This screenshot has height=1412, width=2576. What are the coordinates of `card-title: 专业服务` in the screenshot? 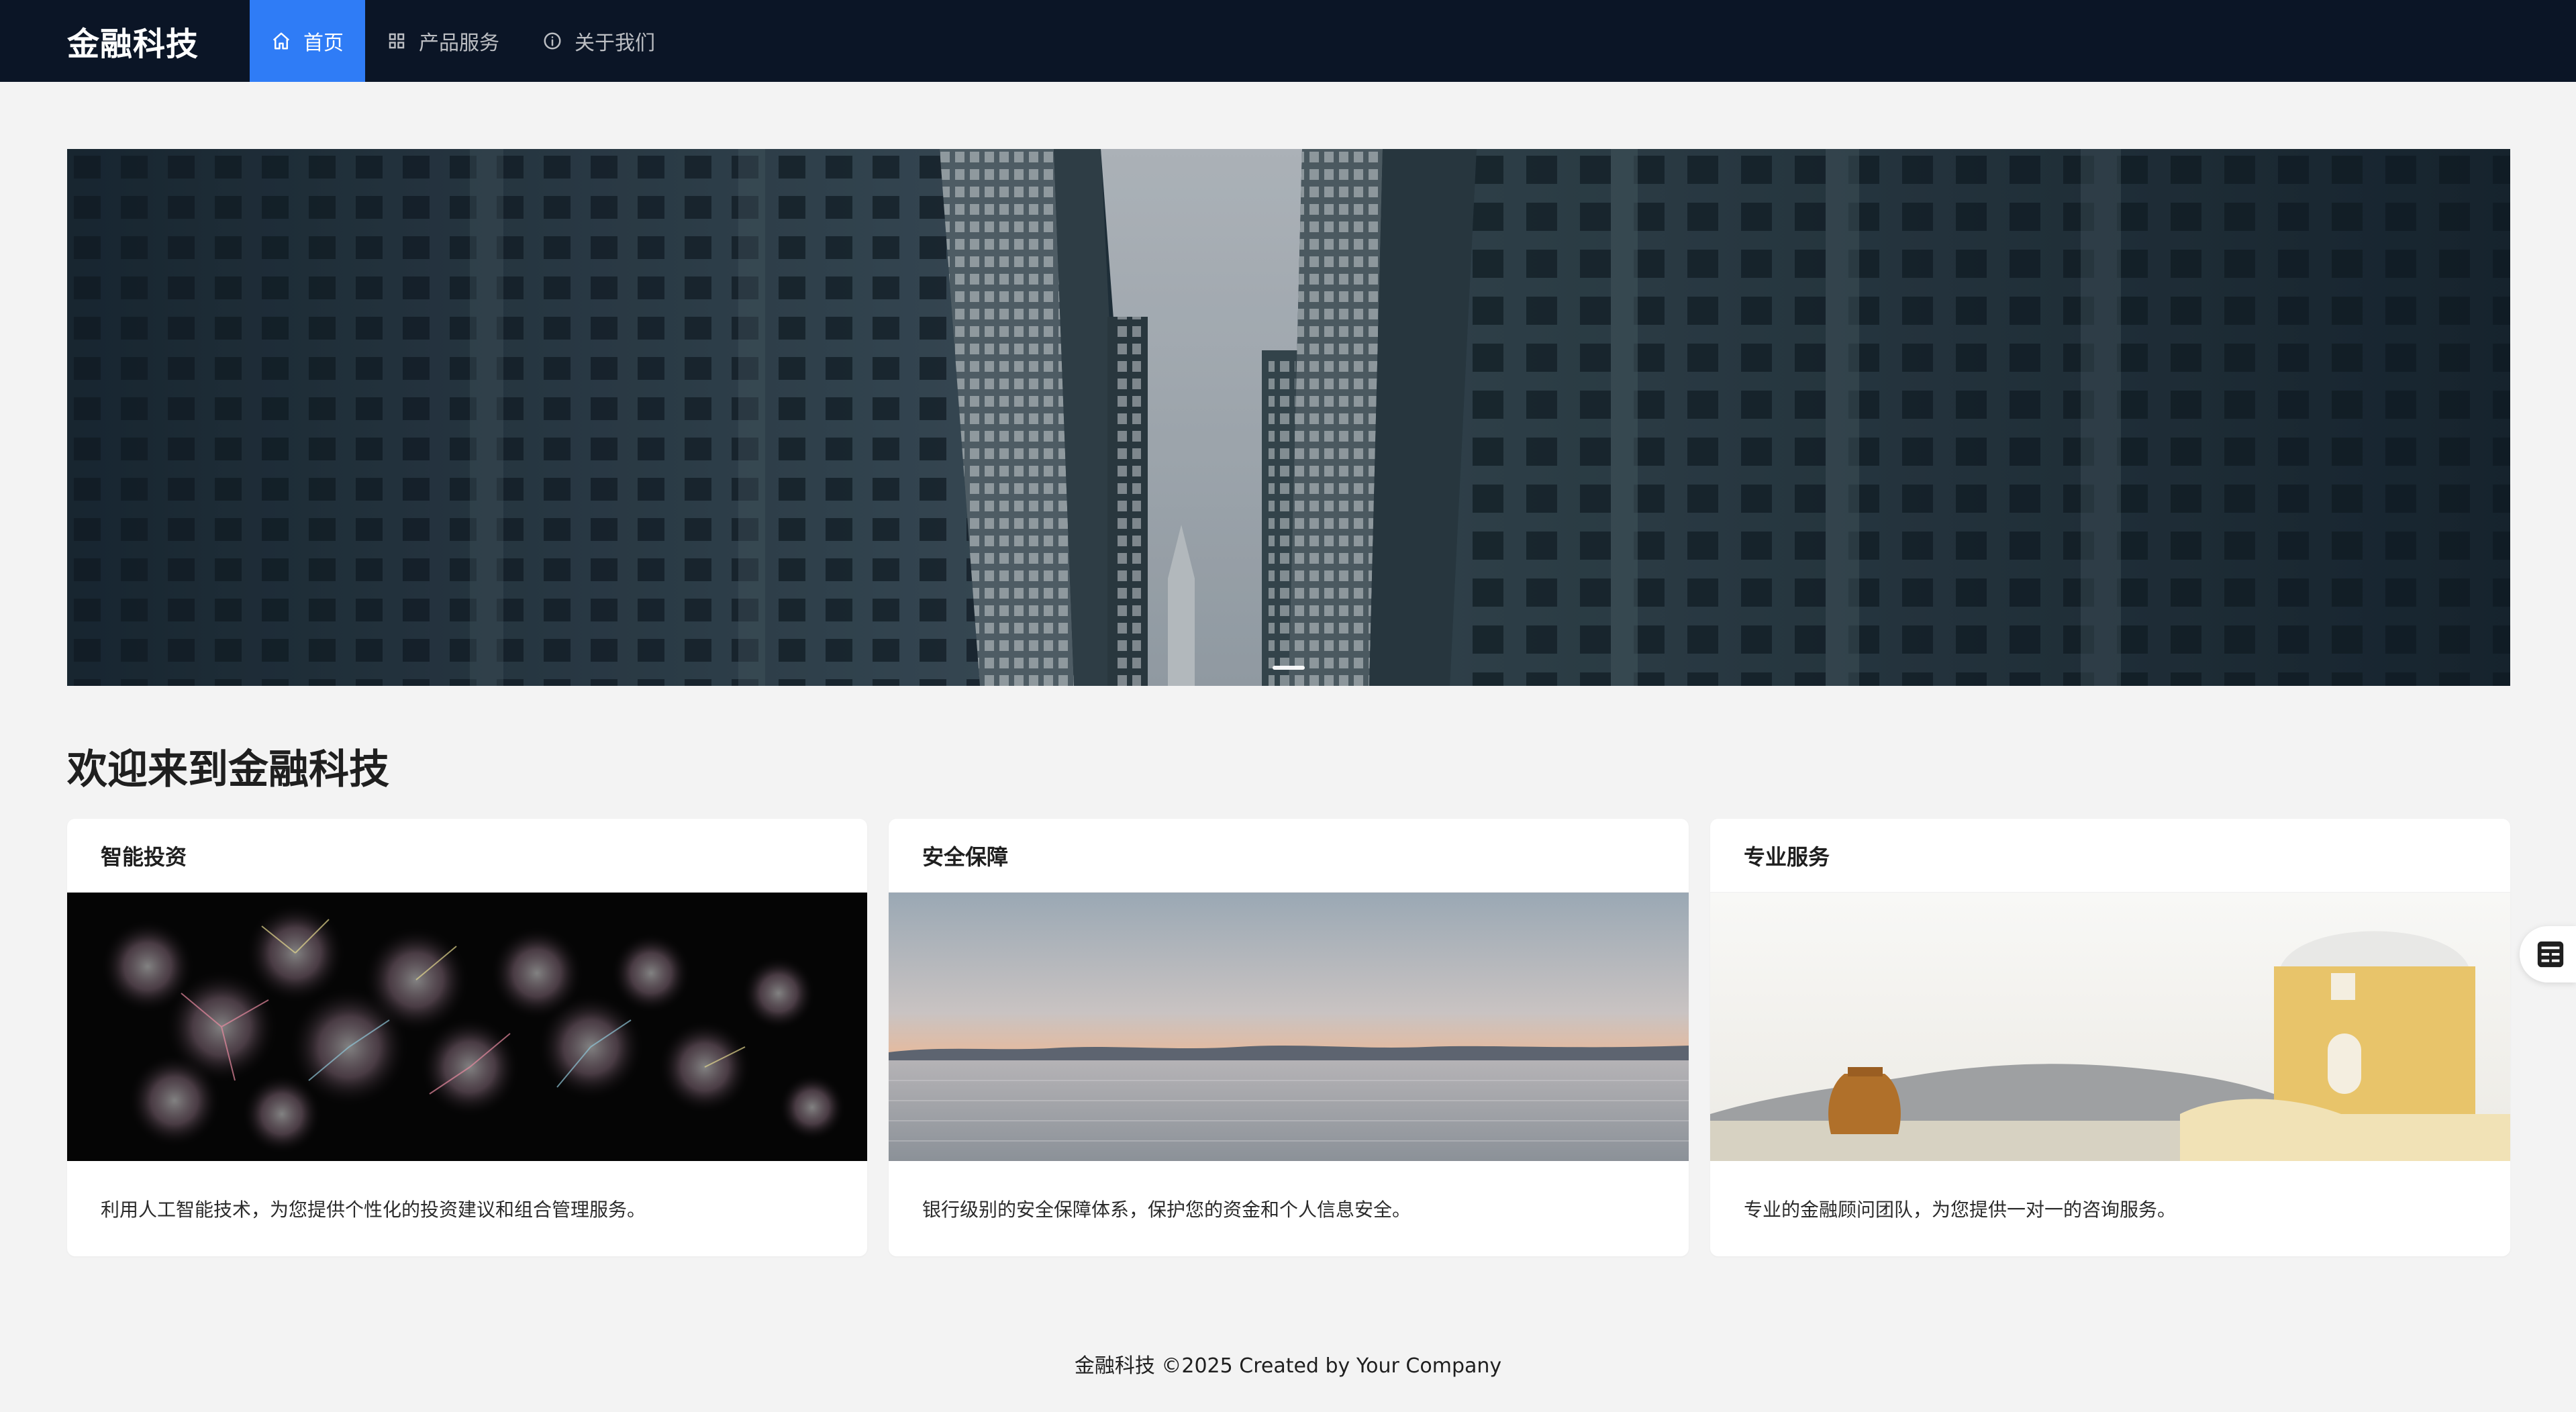 It's located at (2110, 856).